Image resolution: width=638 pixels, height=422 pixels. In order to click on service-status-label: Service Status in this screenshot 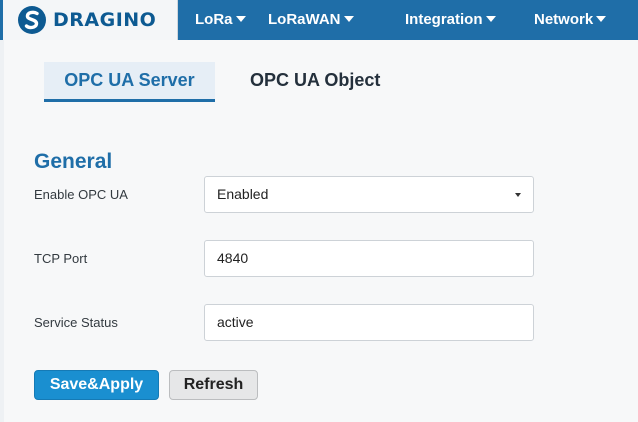, I will do `click(76, 322)`.